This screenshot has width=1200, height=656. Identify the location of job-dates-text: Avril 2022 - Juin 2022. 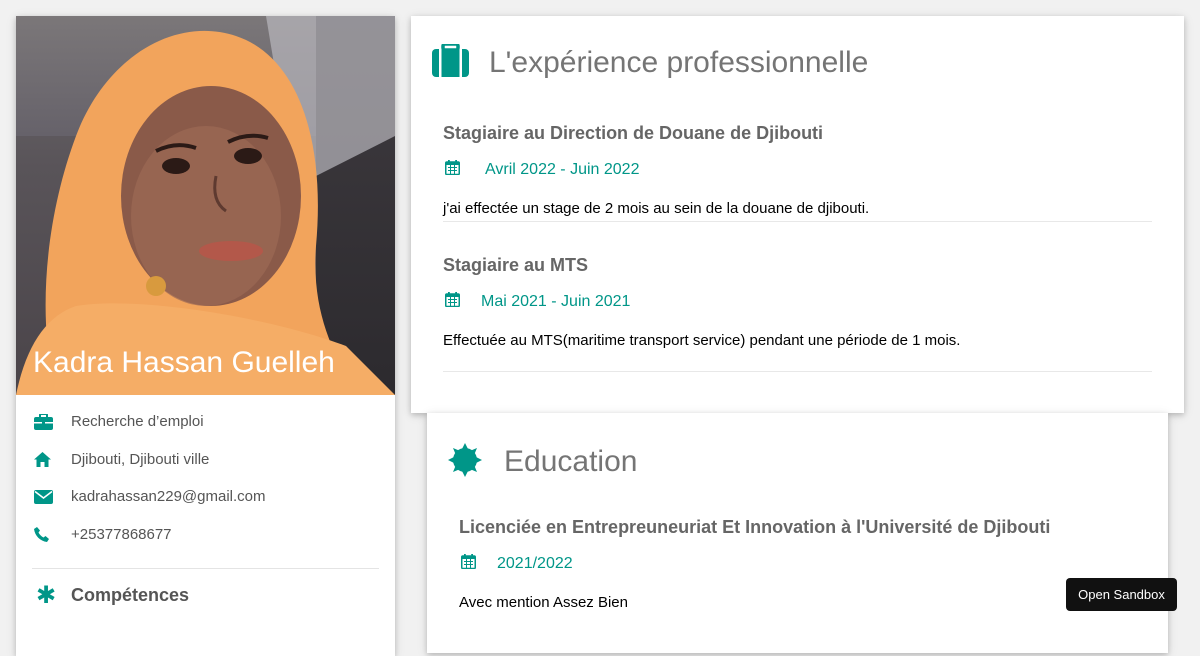
(562, 169).